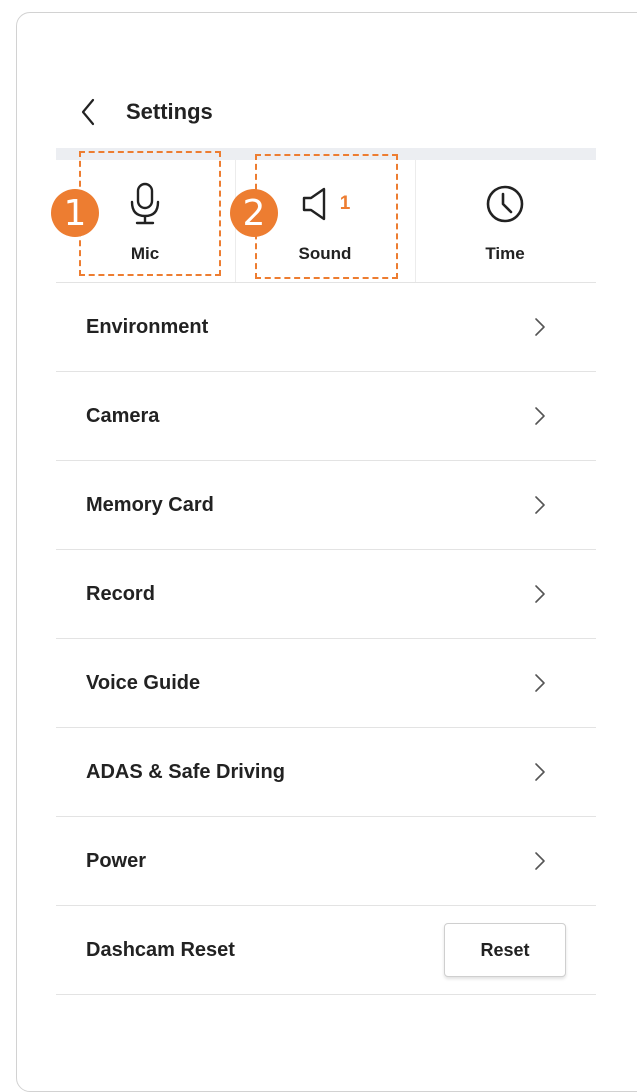 Image resolution: width=637 pixels, height=1092 pixels. Describe the element at coordinates (75, 213) in the screenshot. I see `annotation-badge-1: 1` at that location.